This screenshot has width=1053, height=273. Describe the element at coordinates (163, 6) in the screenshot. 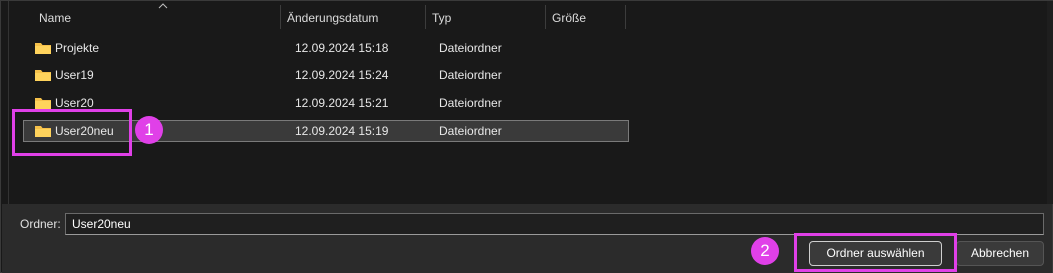

I see `sort-ascending-icon` at that location.